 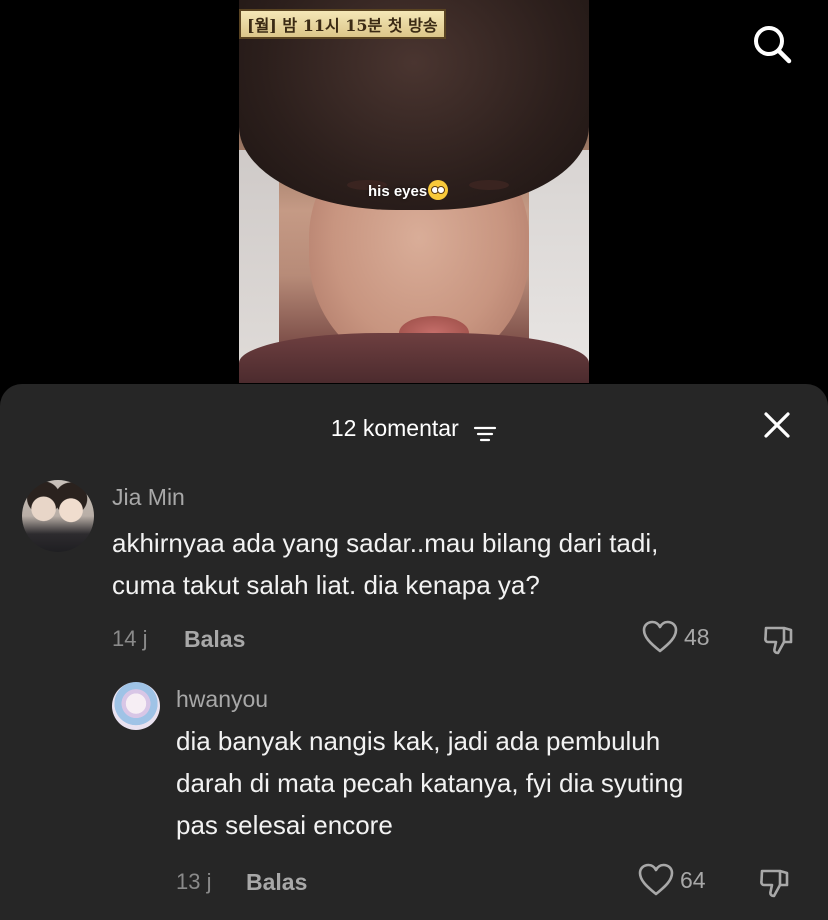 What do you see at coordinates (693, 879) in the screenshot?
I see `like-count: 64` at bounding box center [693, 879].